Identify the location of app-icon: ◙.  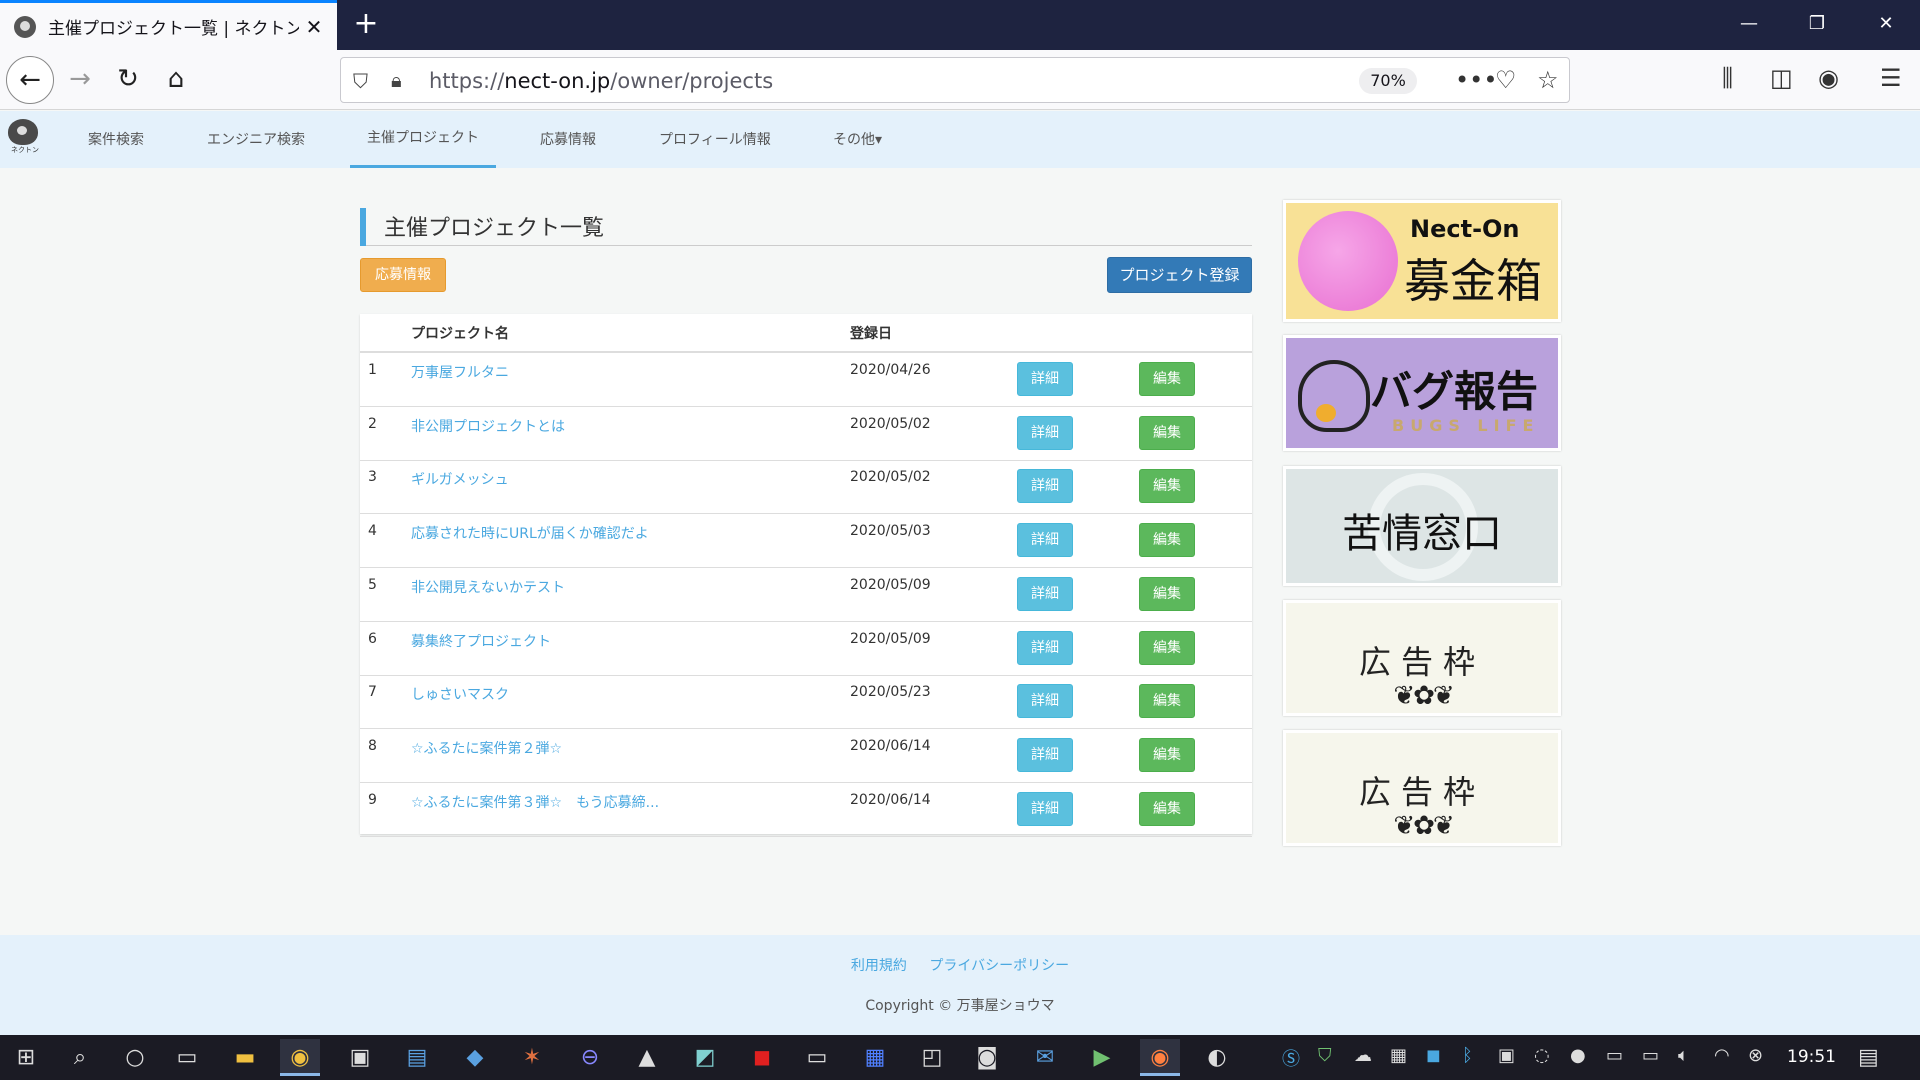
(987, 1058).